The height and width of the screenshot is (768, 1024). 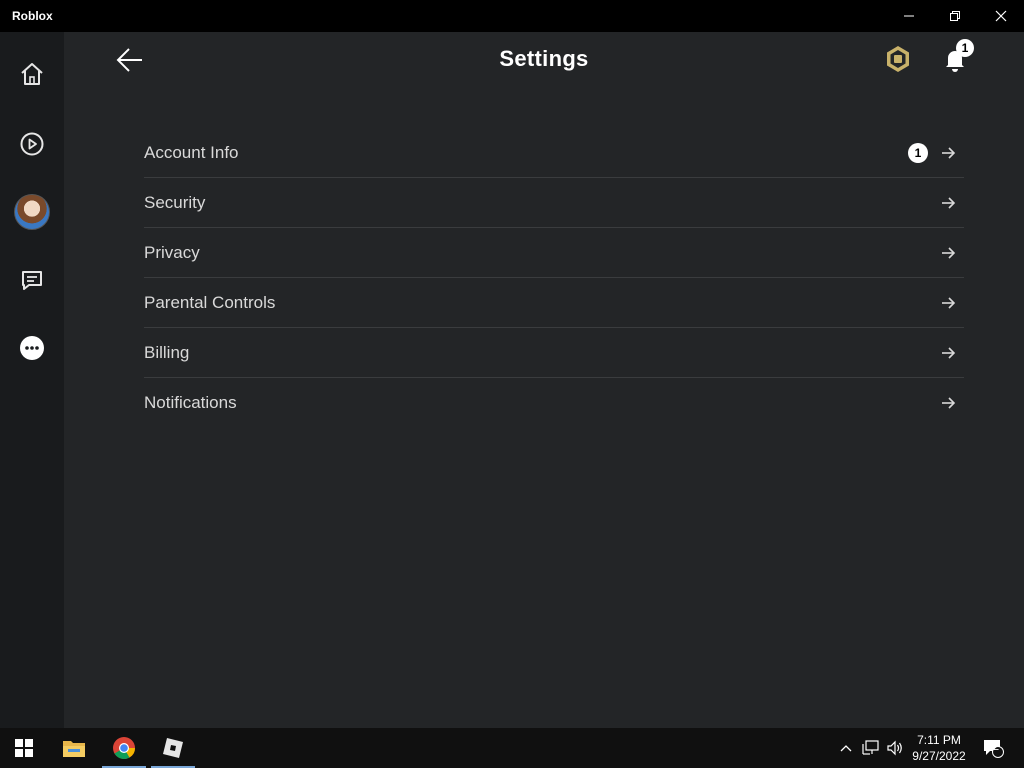 What do you see at coordinates (939, 756) in the screenshot?
I see `clock-date: 9/27/2022` at bounding box center [939, 756].